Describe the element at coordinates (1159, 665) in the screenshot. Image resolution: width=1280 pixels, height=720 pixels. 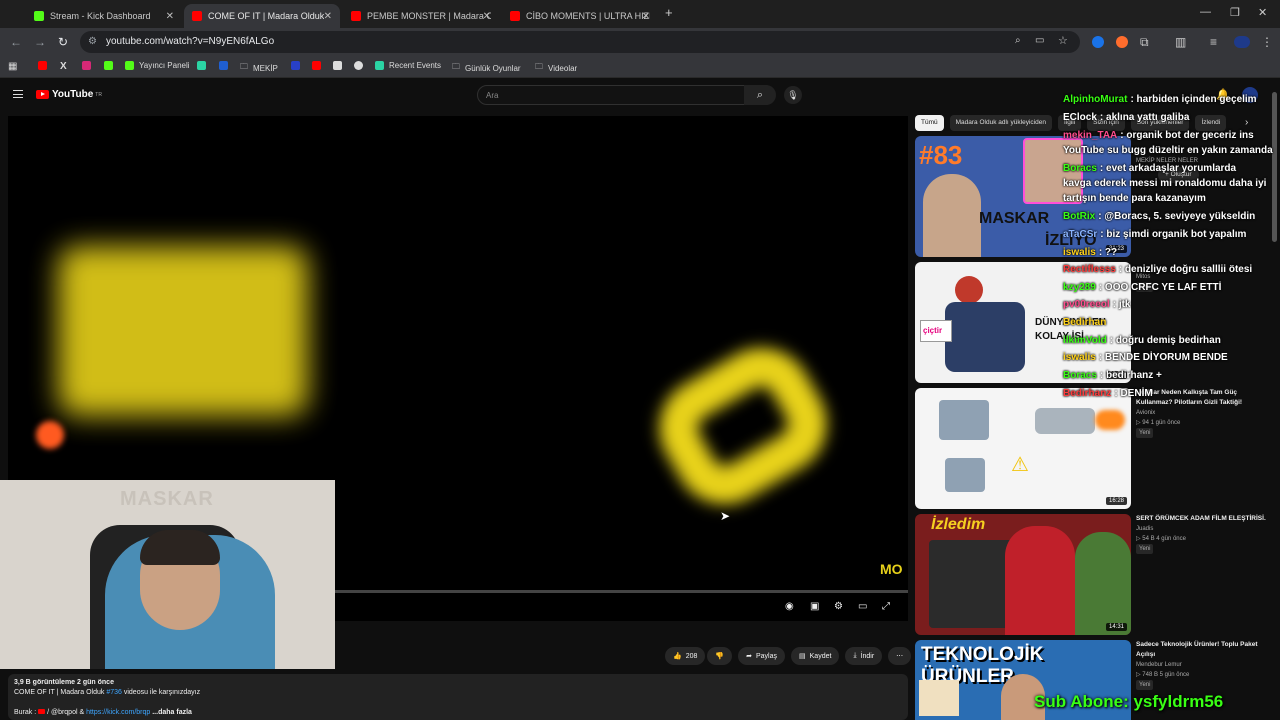
I see `channel-name: Mendebur Lemur` at that location.